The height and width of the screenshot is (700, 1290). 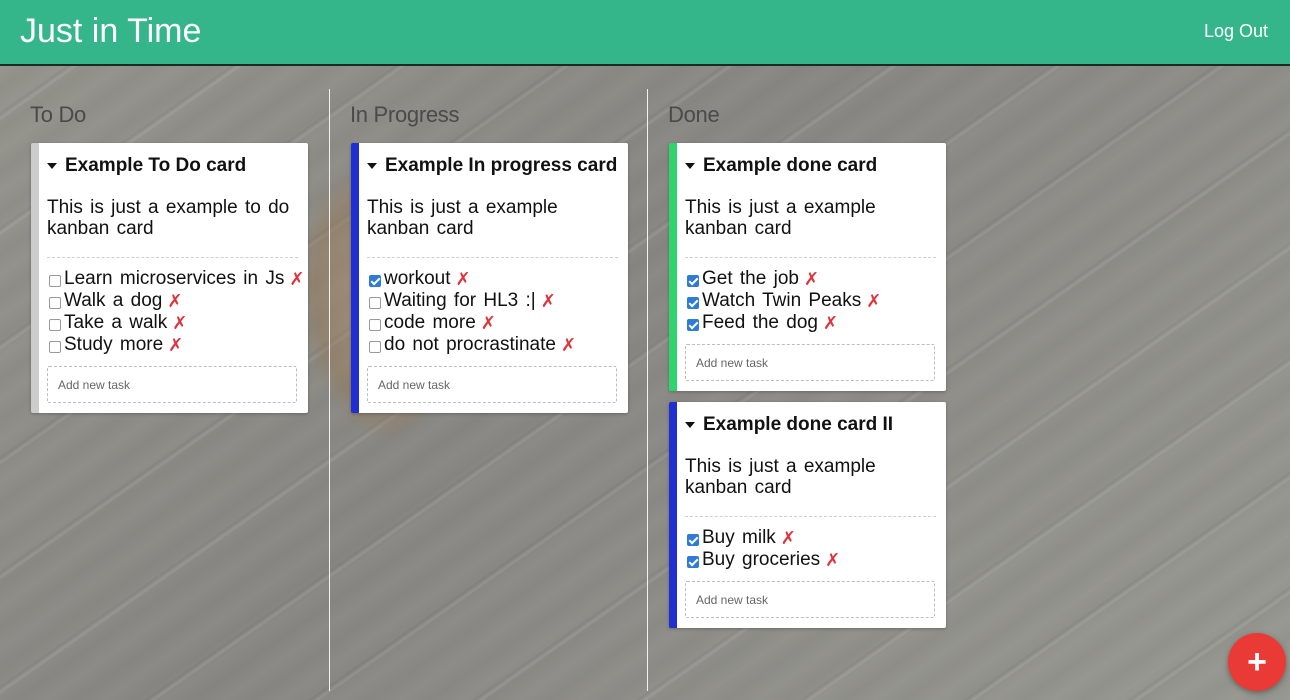 I want to click on add-card-button: +, so click(x=1257, y=662).